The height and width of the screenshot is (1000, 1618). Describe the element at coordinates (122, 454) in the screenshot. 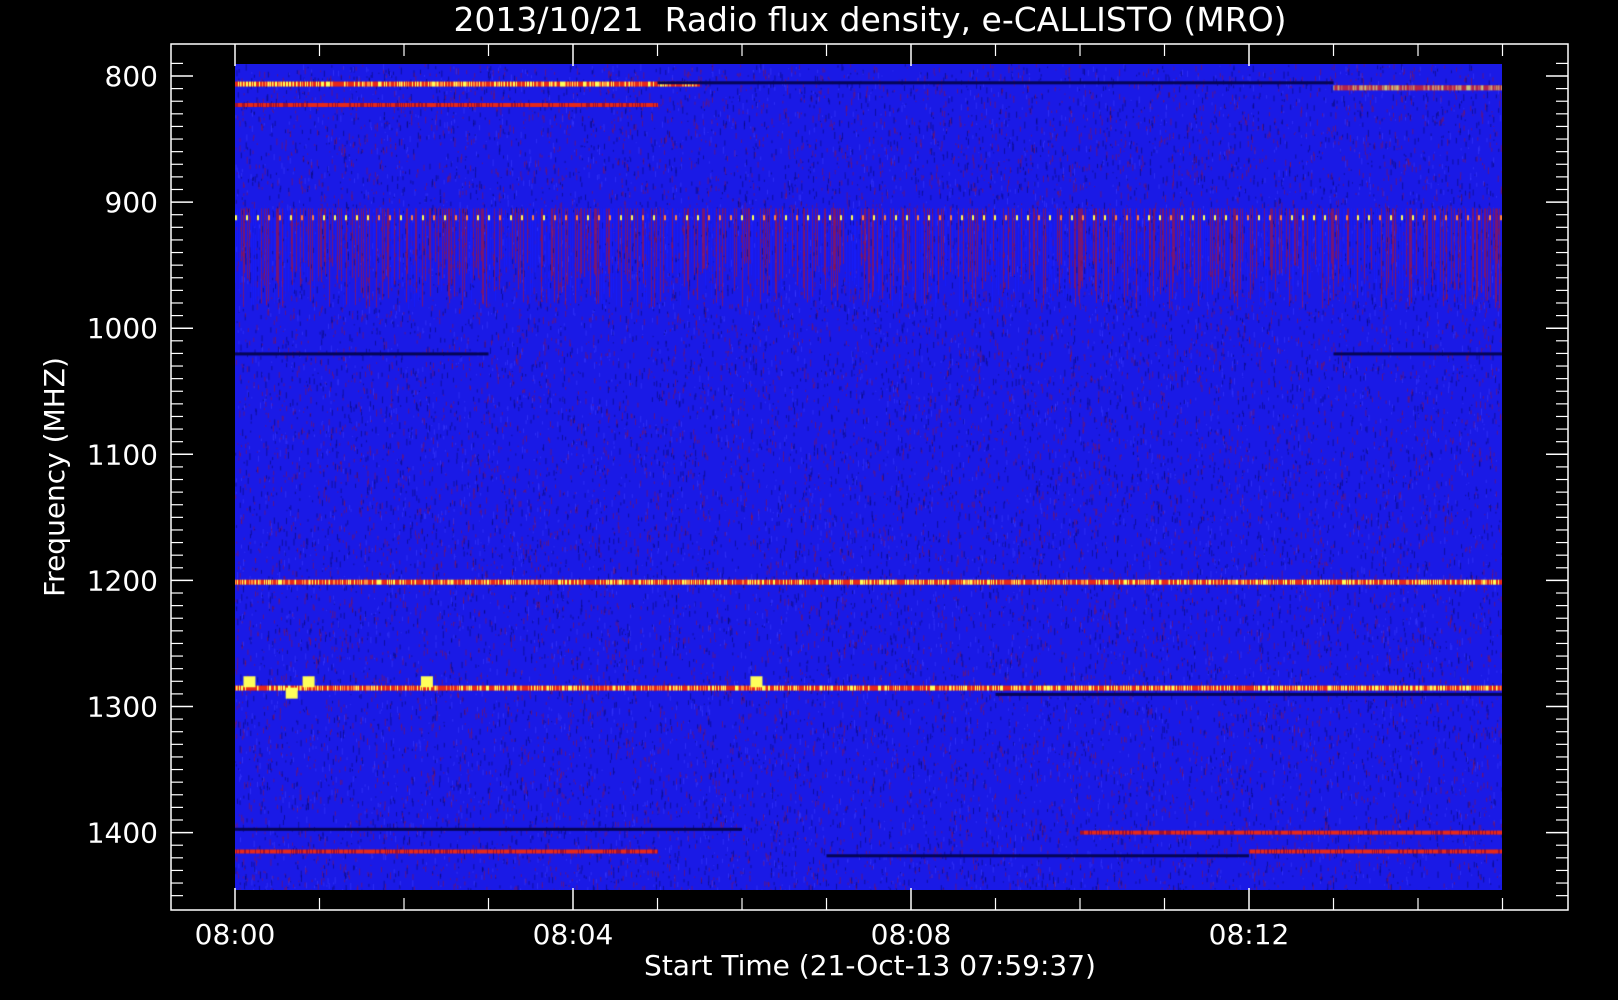

I see `y-tick-label: 1100` at that location.